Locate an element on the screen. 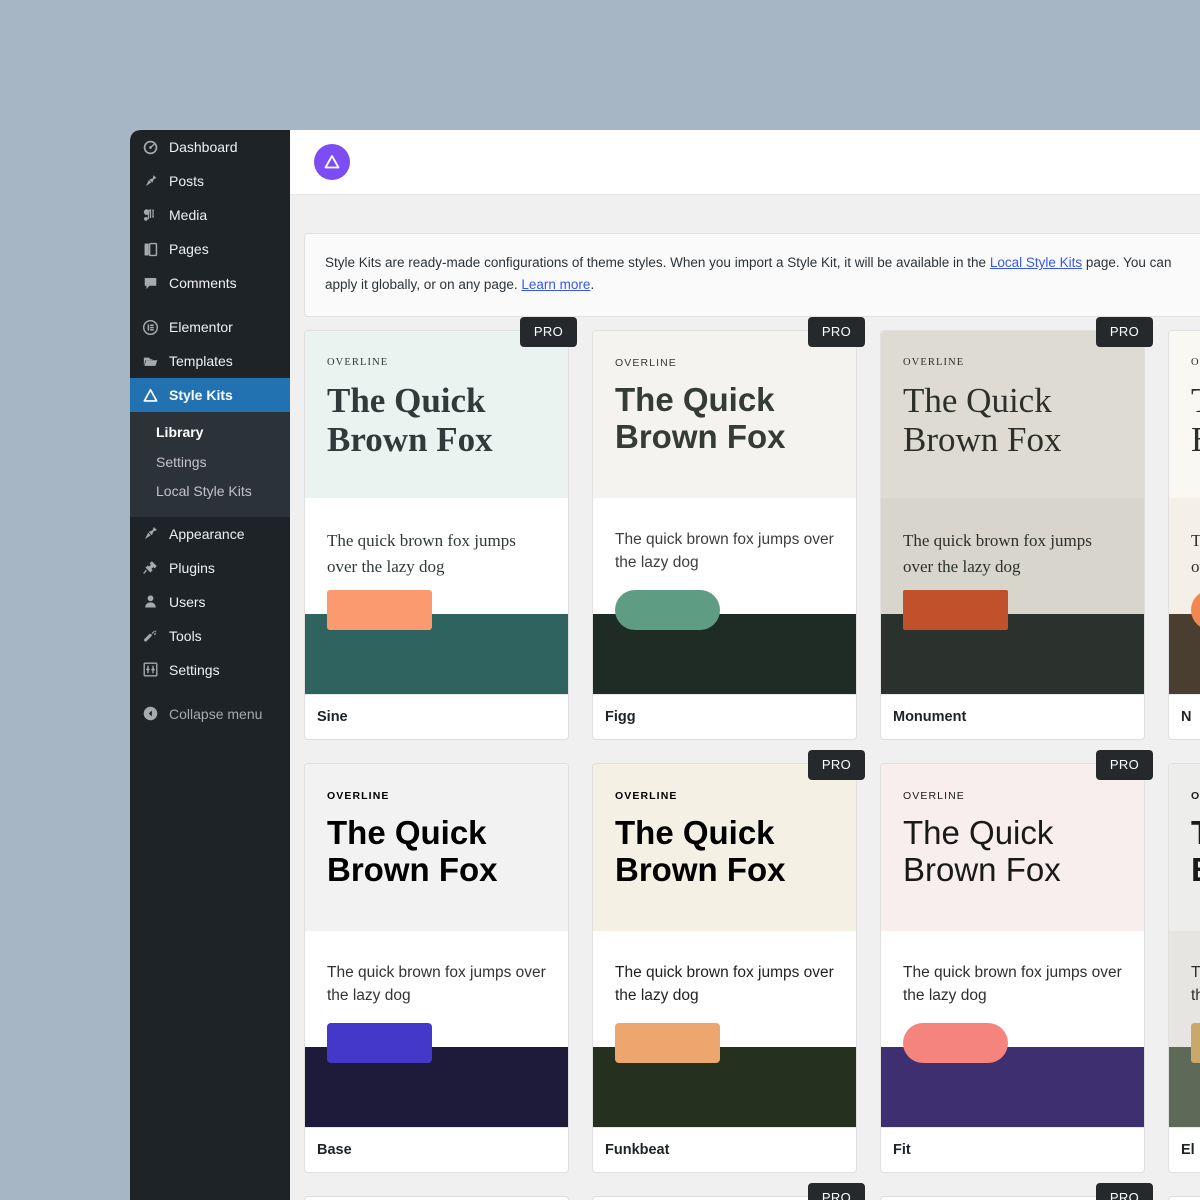 This screenshot has width=1200, height=1200. sidebar-item-settings: Settings is located at coordinates (210, 670).